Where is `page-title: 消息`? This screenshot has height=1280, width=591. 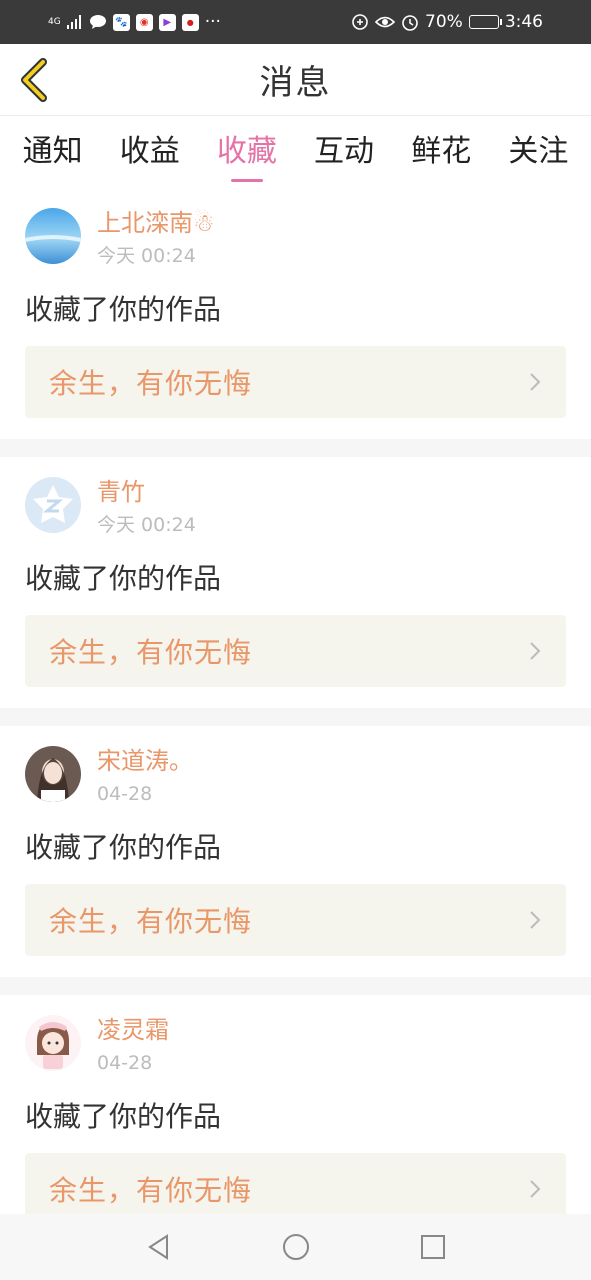
page-title: 消息 is located at coordinates (295, 83).